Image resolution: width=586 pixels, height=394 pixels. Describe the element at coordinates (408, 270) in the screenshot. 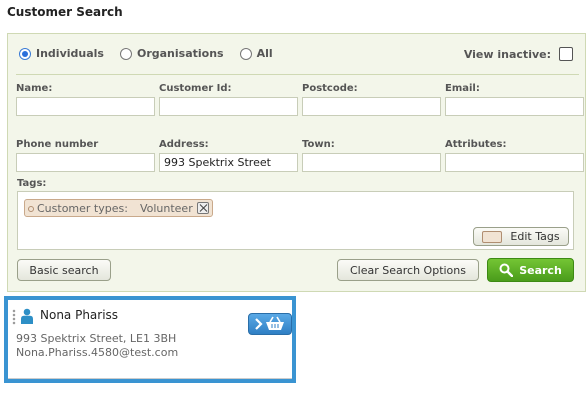

I see `clear-search-button: Clear Search Options` at that location.